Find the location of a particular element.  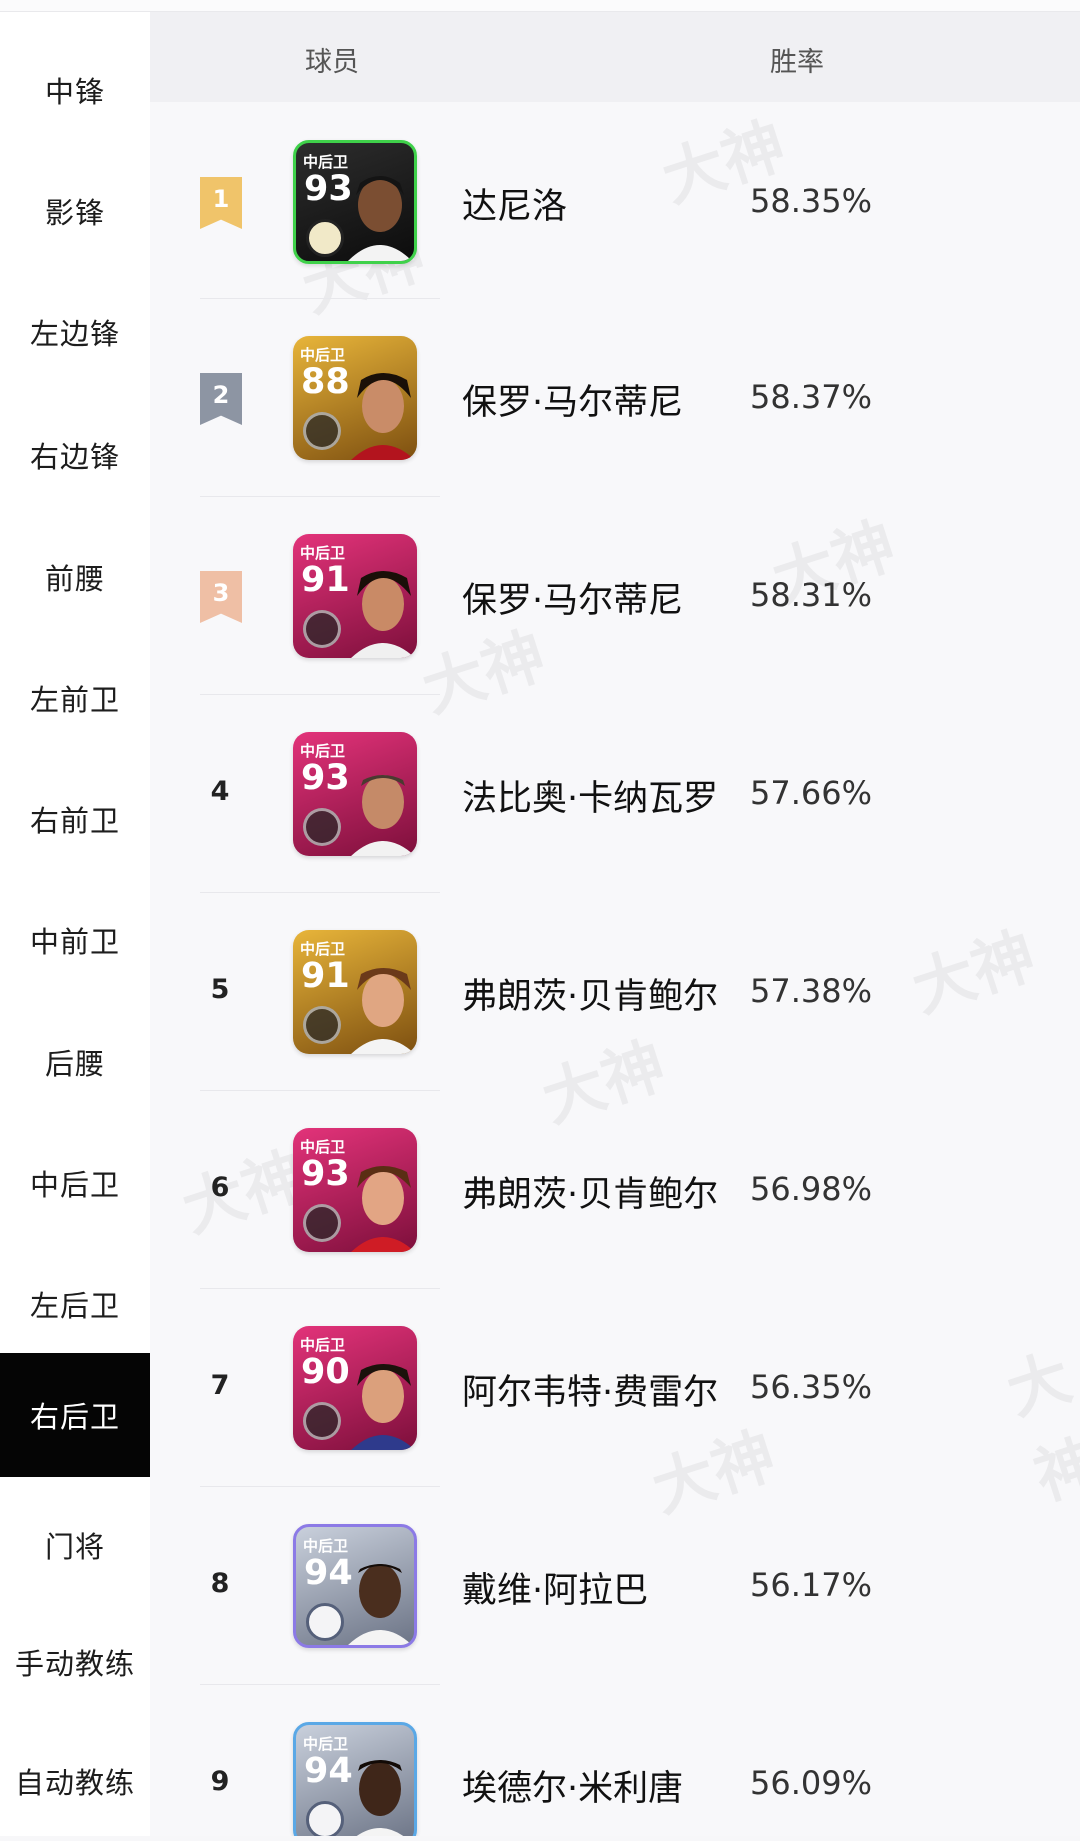

sidebar-item-lb: 左后卫 is located at coordinates (75, 1303).